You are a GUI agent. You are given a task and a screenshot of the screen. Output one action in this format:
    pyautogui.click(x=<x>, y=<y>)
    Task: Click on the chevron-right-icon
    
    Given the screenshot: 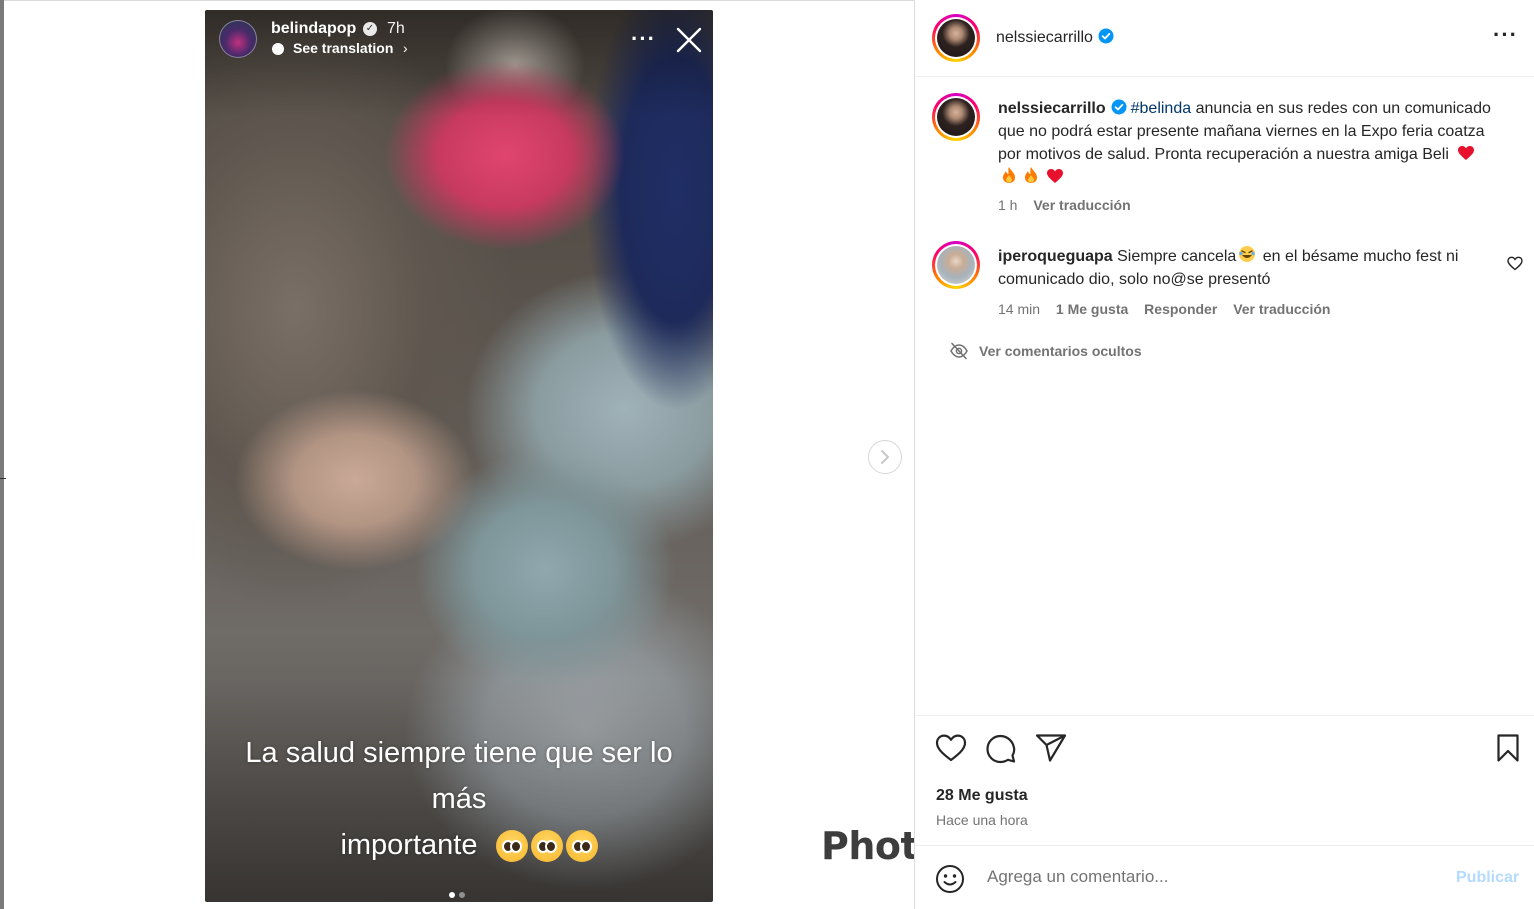 What is the action you would take?
    pyautogui.click(x=885, y=457)
    